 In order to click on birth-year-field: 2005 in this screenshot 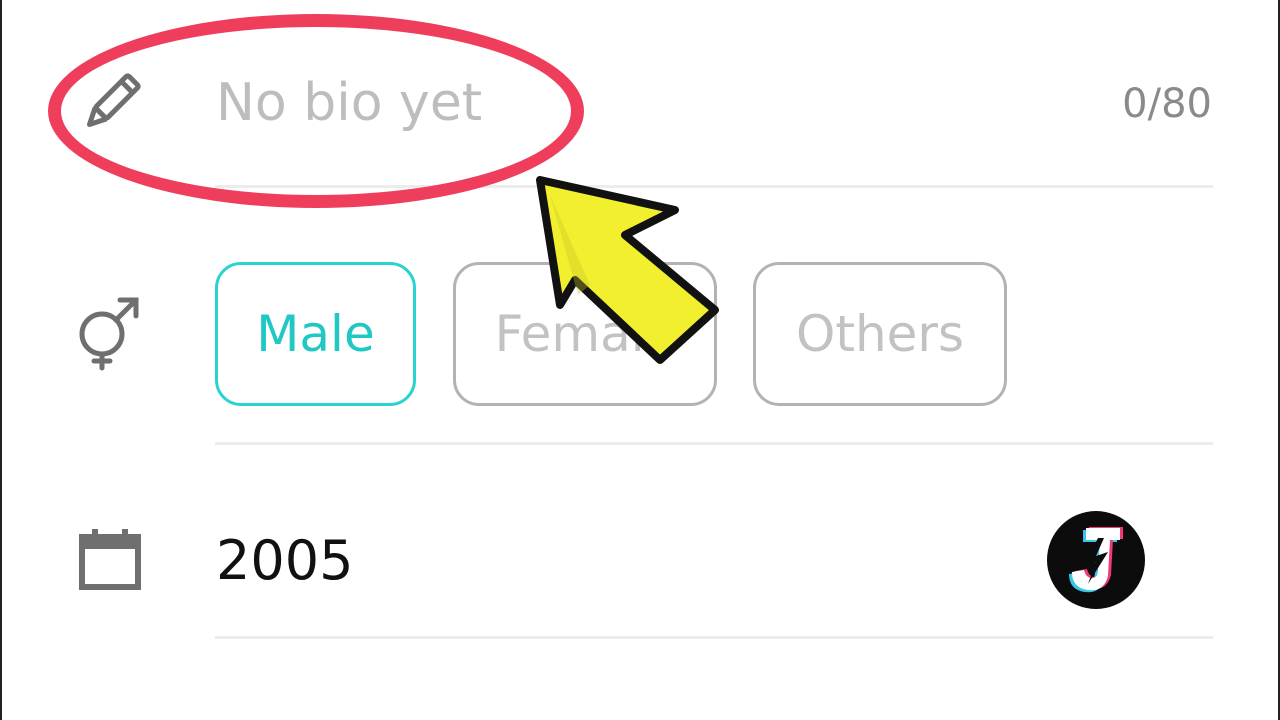, I will do `click(284, 561)`.